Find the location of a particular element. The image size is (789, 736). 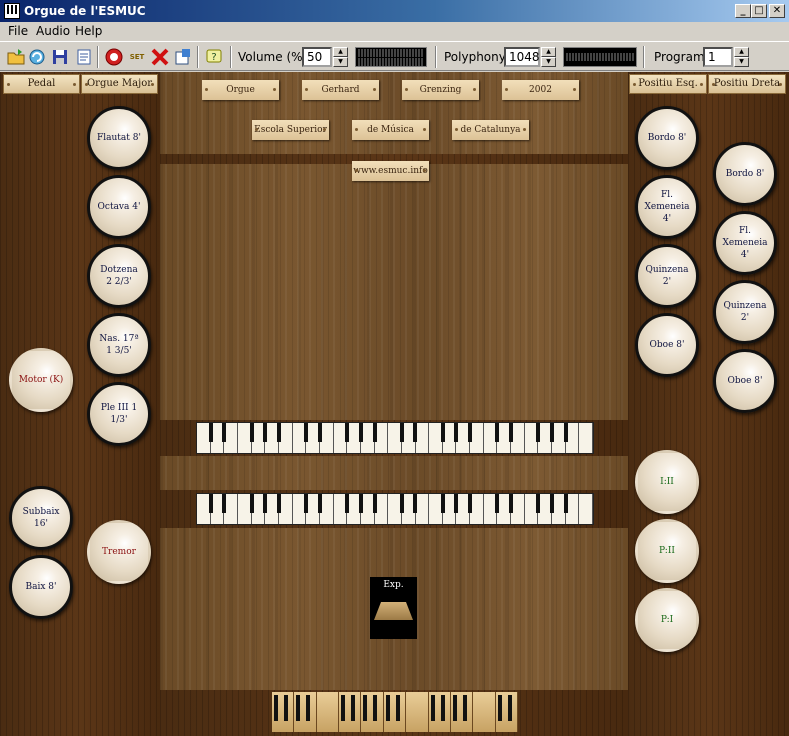

settings-icon is located at coordinates (183, 57).